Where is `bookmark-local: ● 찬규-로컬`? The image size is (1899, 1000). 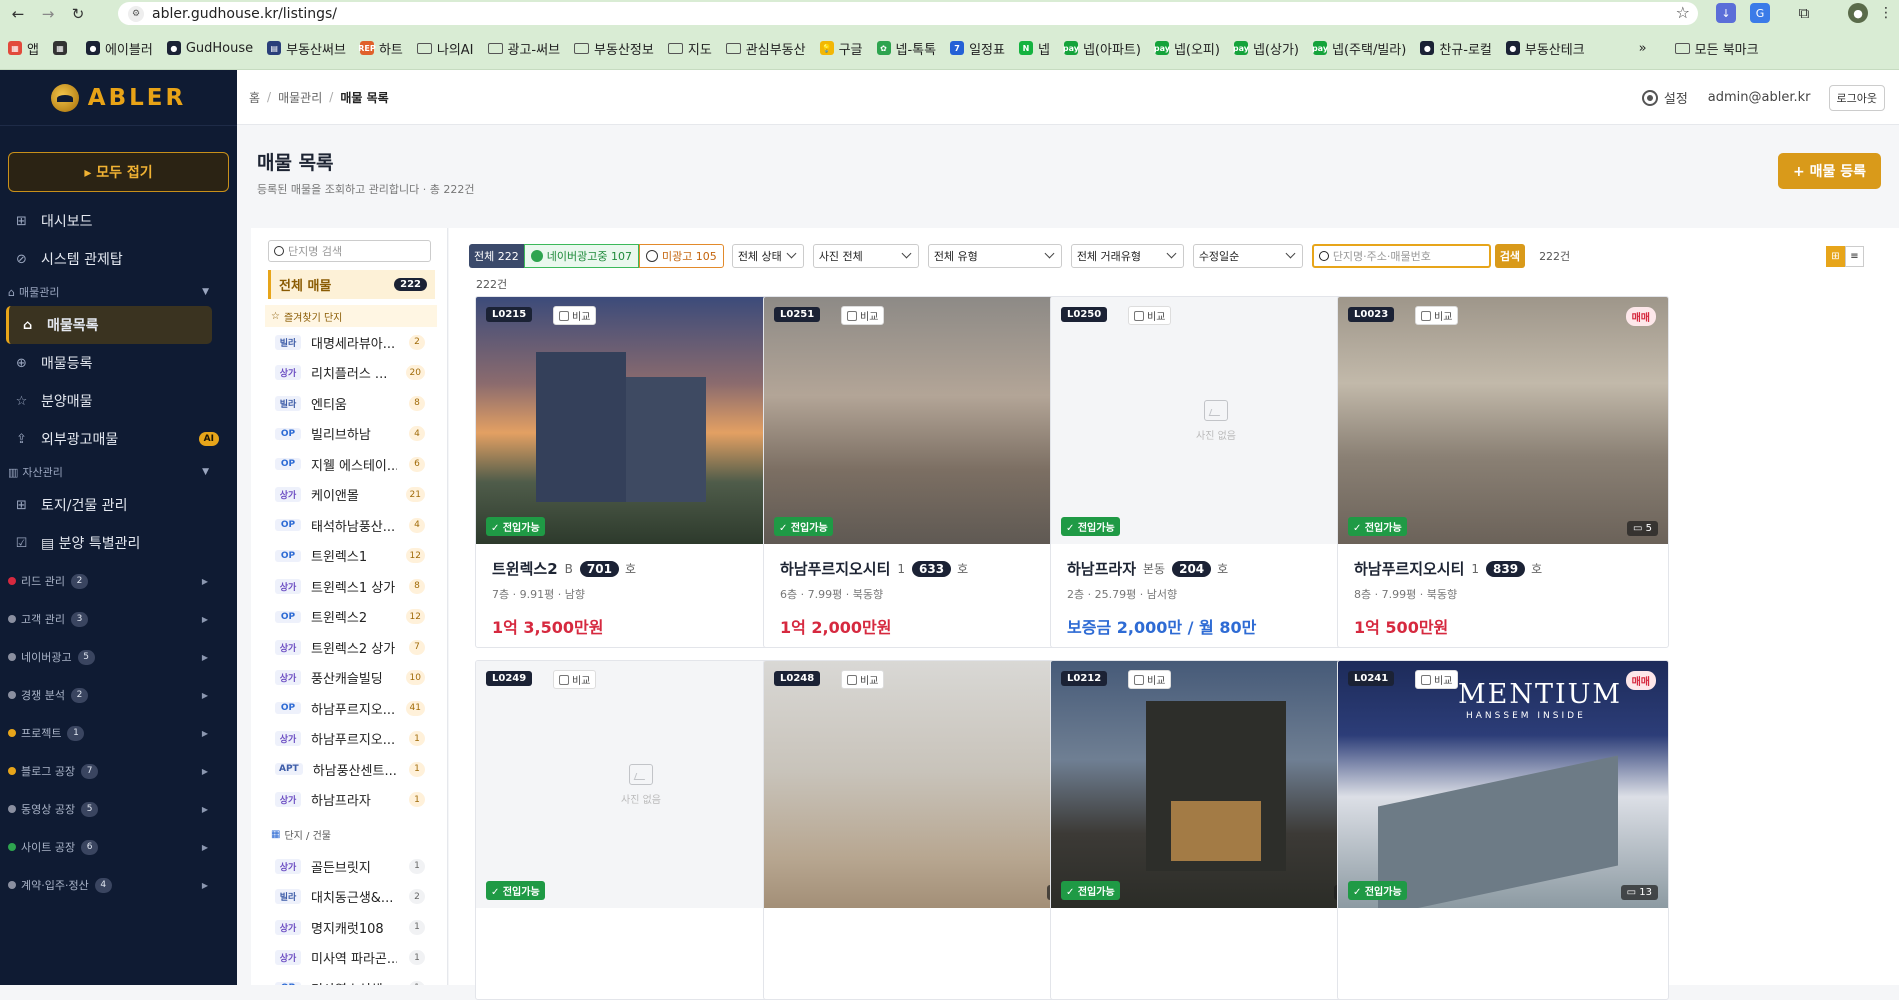
bookmark-local: ● 찬규-로컬 is located at coordinates (1456, 48).